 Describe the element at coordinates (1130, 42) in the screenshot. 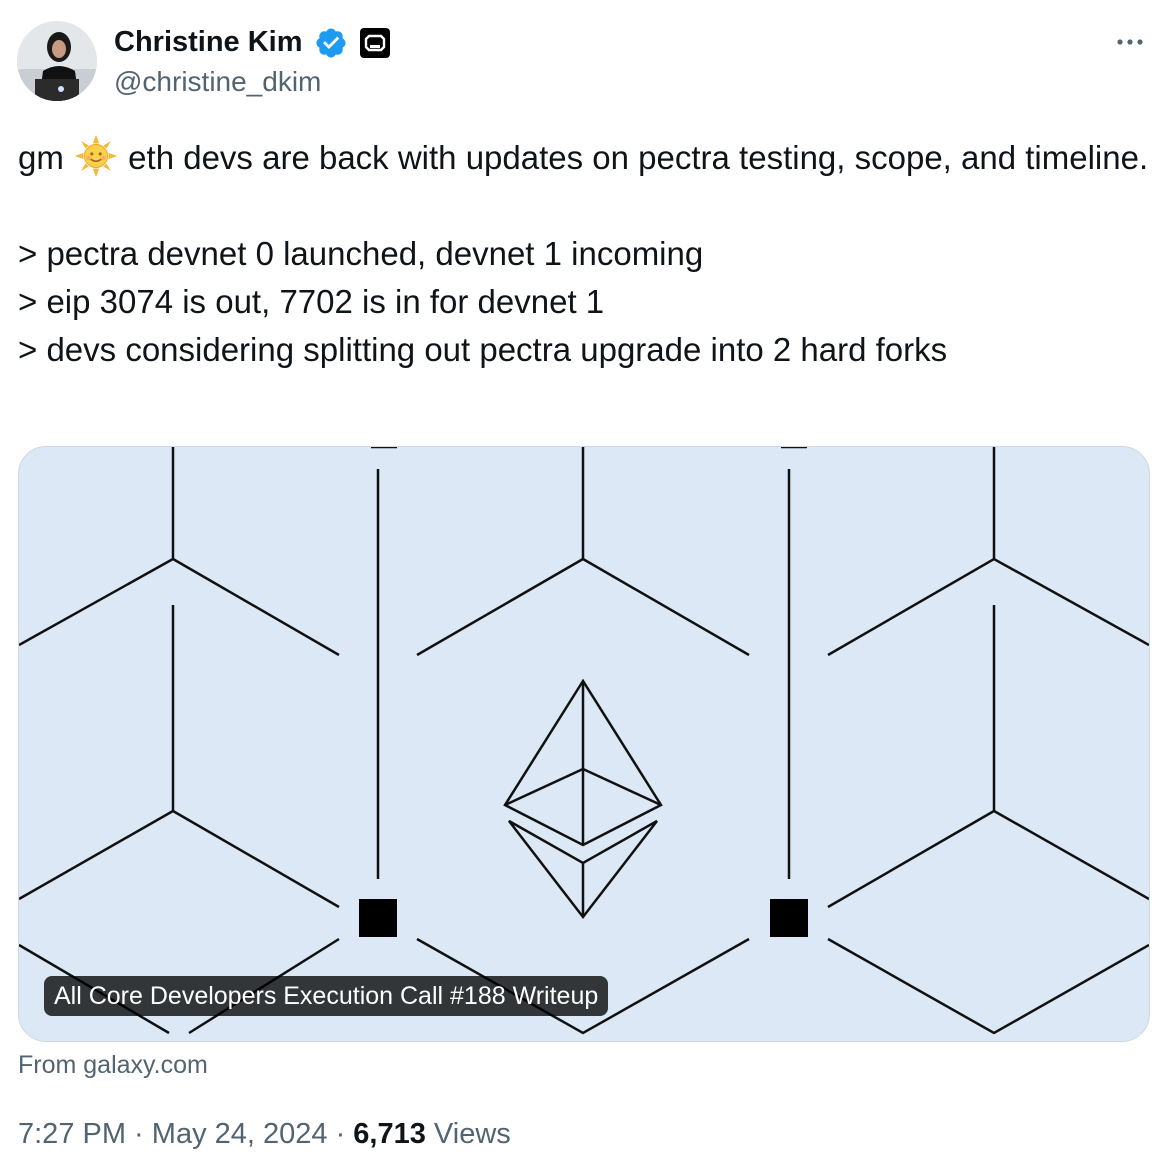

I see `more-options-icon` at that location.